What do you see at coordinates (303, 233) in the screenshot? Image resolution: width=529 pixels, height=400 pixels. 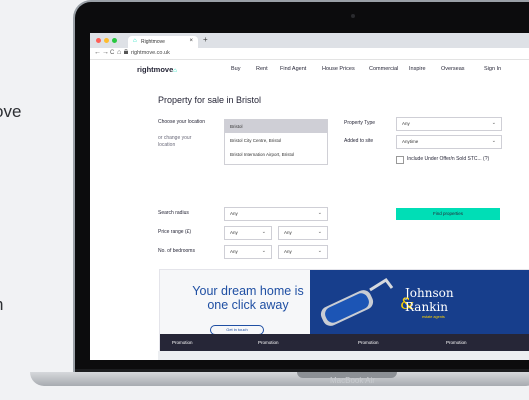 I see `price-max-select: Any ⌄` at bounding box center [303, 233].